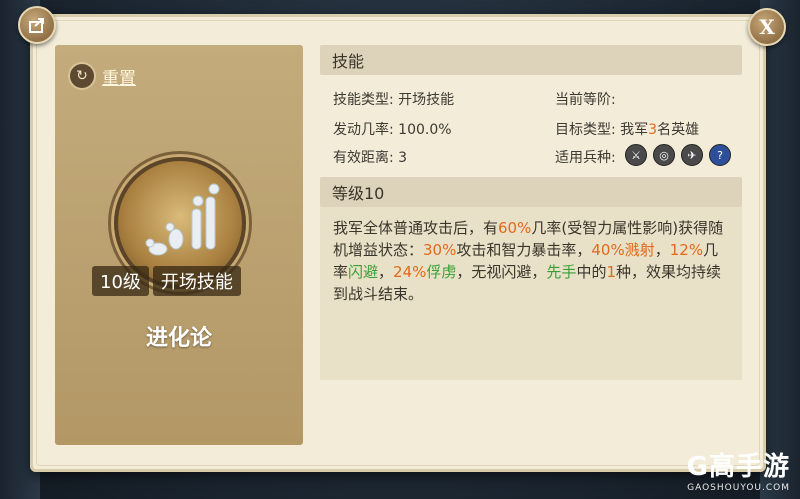 This screenshot has height=499, width=800. Describe the element at coordinates (524, 250) in the screenshot. I see `desc-part: 攻击和智力暴击率，` at that location.